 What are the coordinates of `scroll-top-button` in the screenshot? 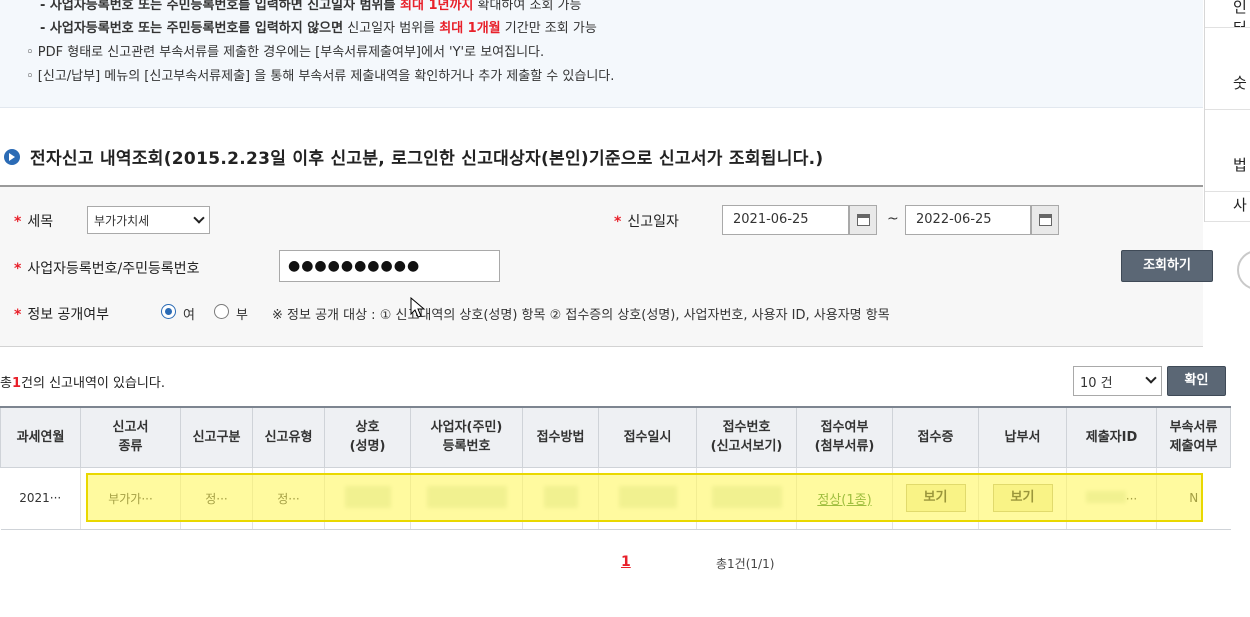 It's located at (1243, 270).